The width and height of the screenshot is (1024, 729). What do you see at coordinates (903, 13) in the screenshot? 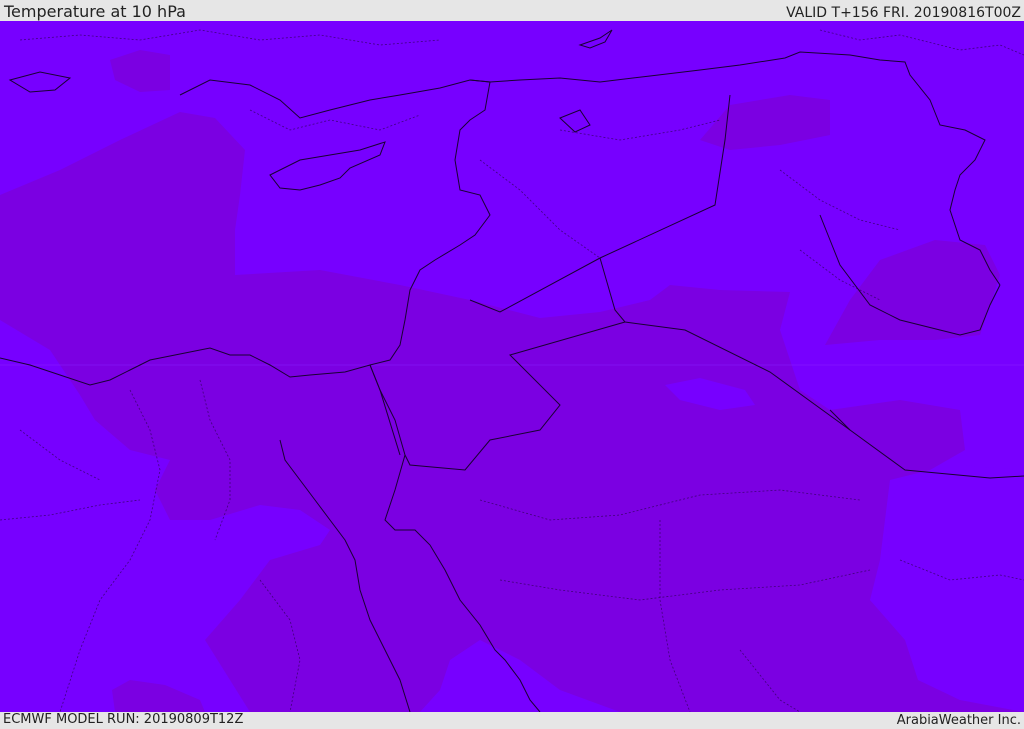
I see `valid-time: VALID T+156 FRI. 20190816T00Z` at bounding box center [903, 13].